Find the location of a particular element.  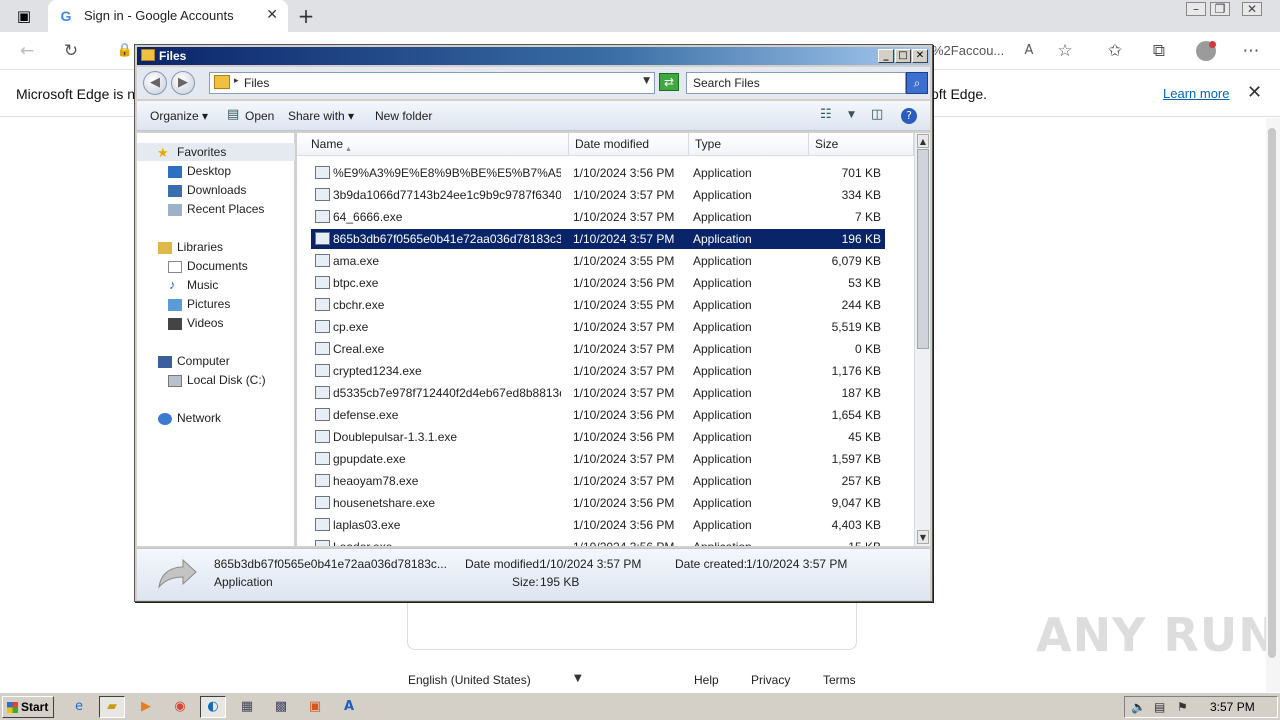

view-options-icon: ☷ is located at coordinates (826, 114).